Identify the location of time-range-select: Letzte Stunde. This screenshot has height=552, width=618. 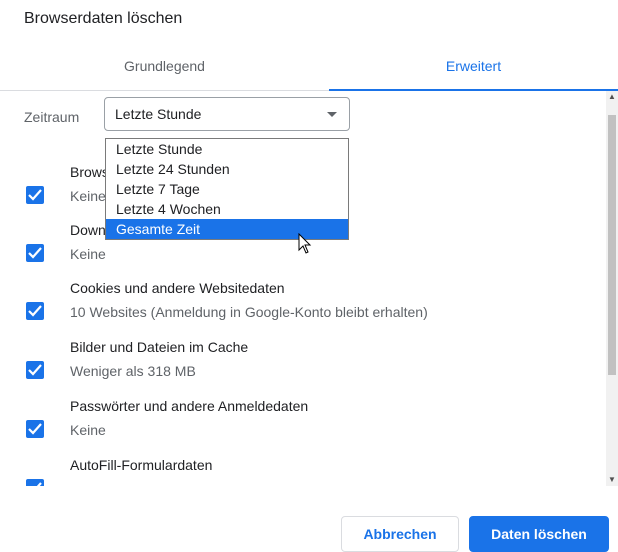
(227, 114).